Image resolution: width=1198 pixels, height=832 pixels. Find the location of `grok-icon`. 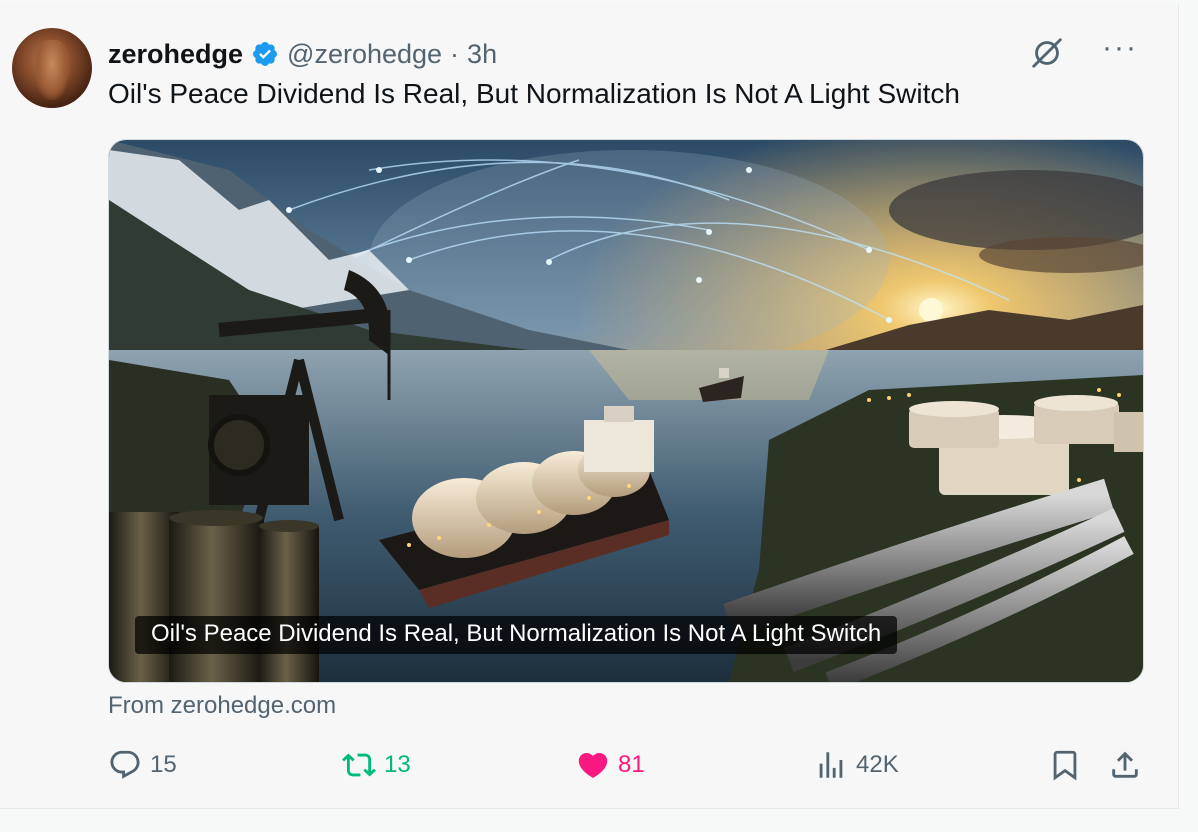

grok-icon is located at coordinates (1047, 53).